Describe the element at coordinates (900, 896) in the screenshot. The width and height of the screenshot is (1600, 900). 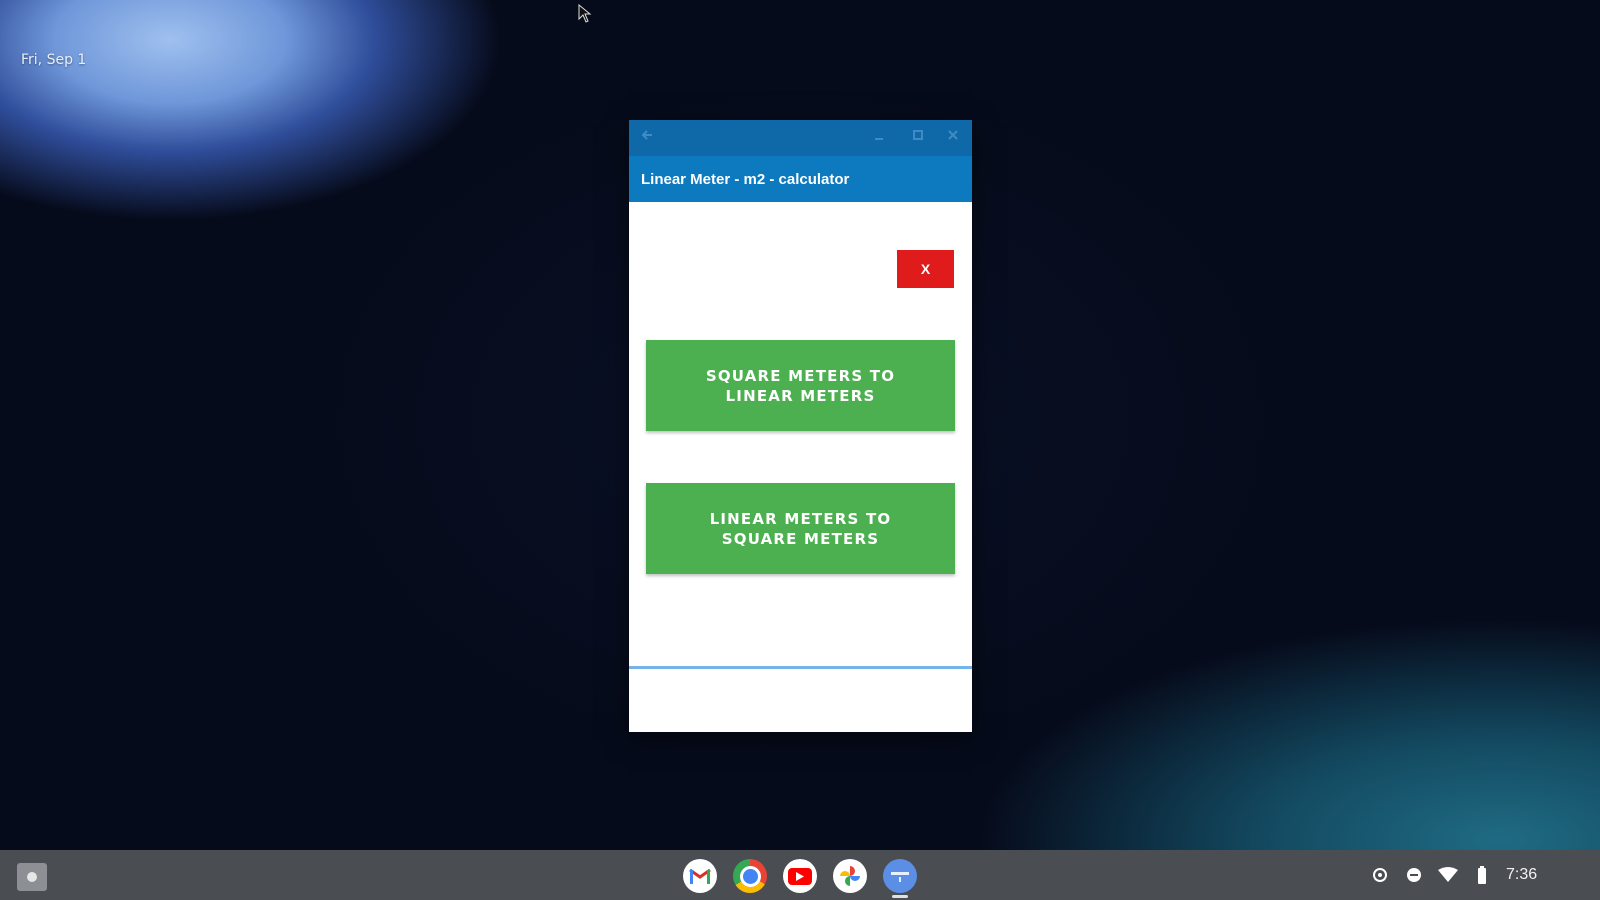
I see `running-indicator` at that location.